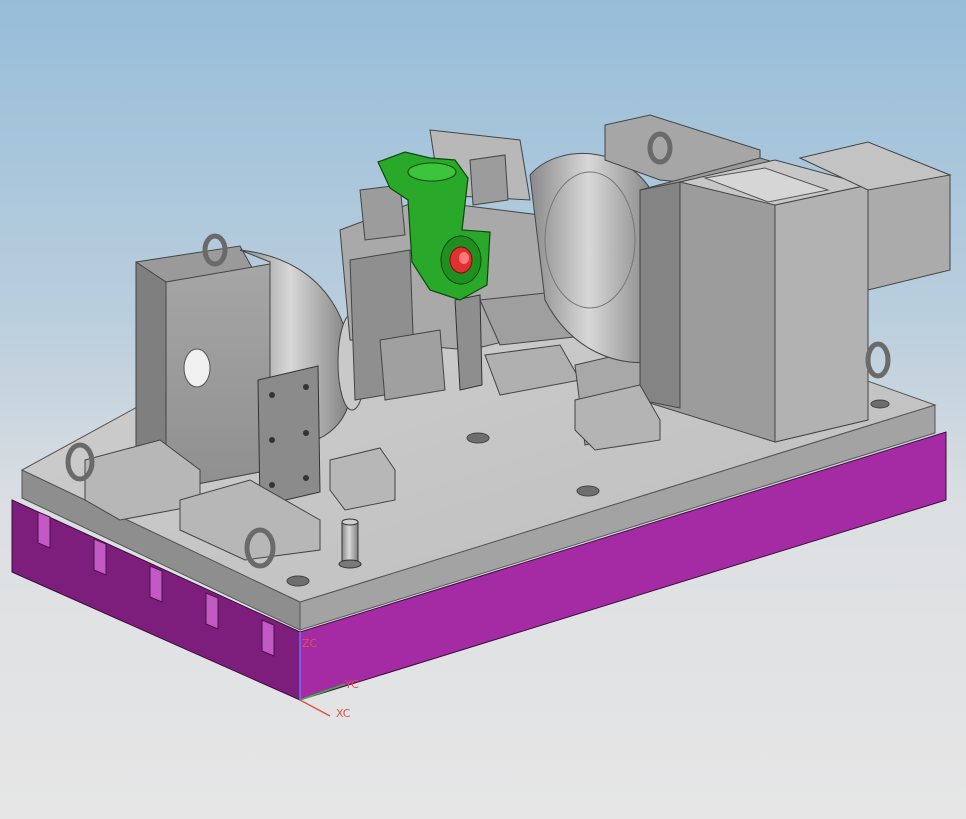 The width and height of the screenshot is (966, 819). Describe the element at coordinates (310, 643) in the screenshot. I see `zc-axis-label: ZC` at that location.